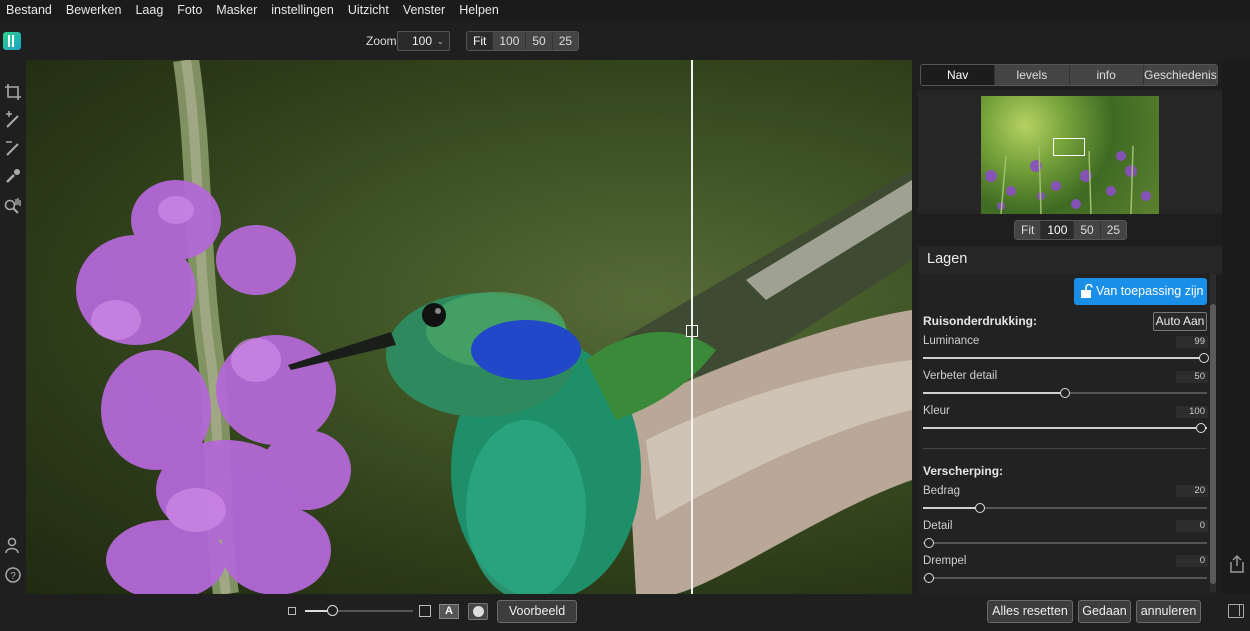 The height and width of the screenshot is (631, 1250). Describe the element at coordinates (425, 611) in the screenshot. I see `large-size-icon` at that location.